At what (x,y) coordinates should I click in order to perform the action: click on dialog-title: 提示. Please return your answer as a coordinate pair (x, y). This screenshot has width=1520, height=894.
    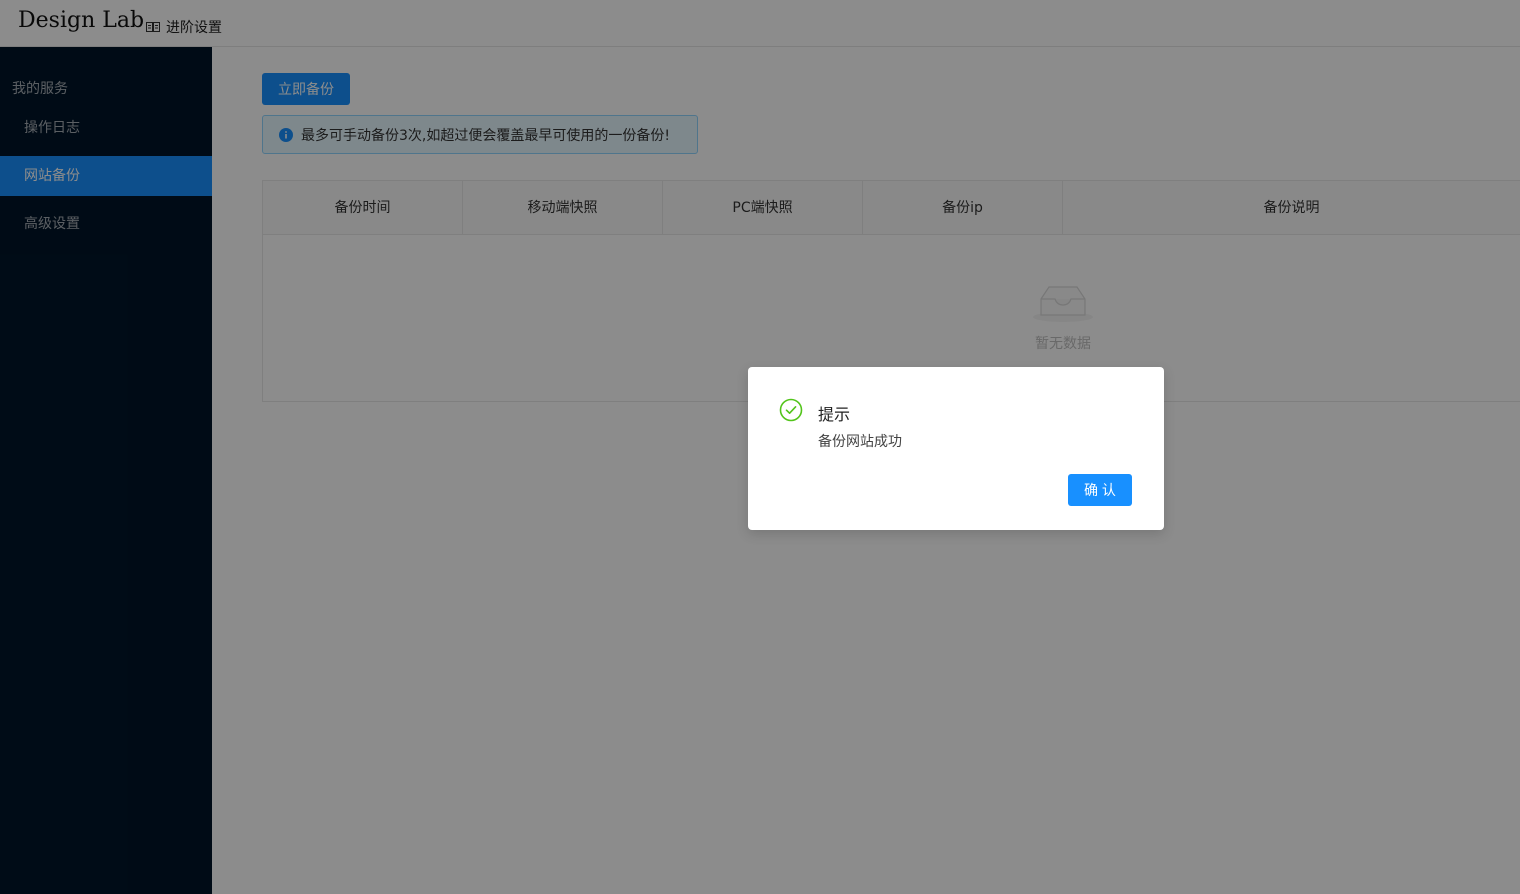
    Looking at the image, I should click on (834, 414).